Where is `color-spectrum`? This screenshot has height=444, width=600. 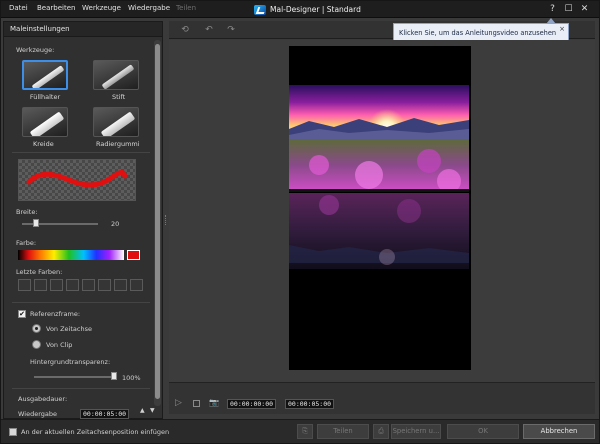 color-spectrum is located at coordinates (71, 255).